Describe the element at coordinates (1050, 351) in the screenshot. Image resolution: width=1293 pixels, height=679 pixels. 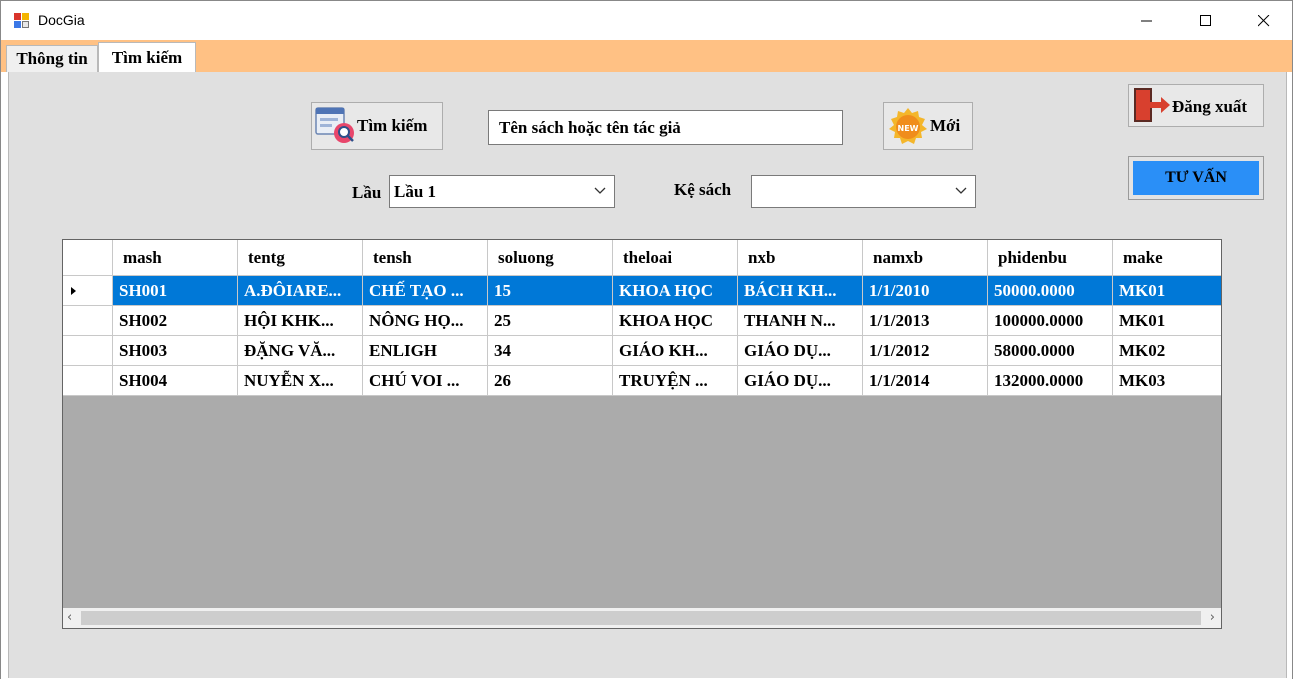
I see `table-cell: 58000.0000` at that location.